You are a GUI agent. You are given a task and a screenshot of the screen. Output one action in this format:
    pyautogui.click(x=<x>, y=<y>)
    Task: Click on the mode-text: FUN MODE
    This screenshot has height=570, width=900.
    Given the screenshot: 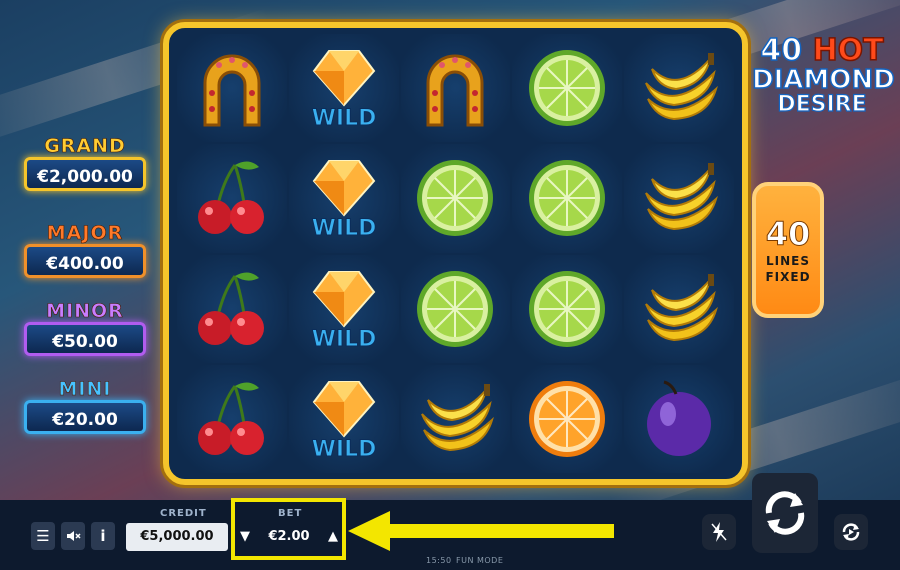 What is the action you would take?
    pyautogui.click(x=480, y=560)
    